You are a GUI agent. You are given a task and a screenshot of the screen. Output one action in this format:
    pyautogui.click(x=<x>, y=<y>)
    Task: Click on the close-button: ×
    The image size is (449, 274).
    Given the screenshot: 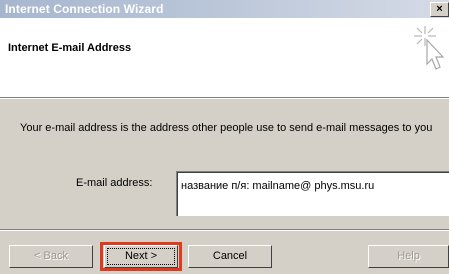 What is the action you would take?
    pyautogui.click(x=439, y=9)
    